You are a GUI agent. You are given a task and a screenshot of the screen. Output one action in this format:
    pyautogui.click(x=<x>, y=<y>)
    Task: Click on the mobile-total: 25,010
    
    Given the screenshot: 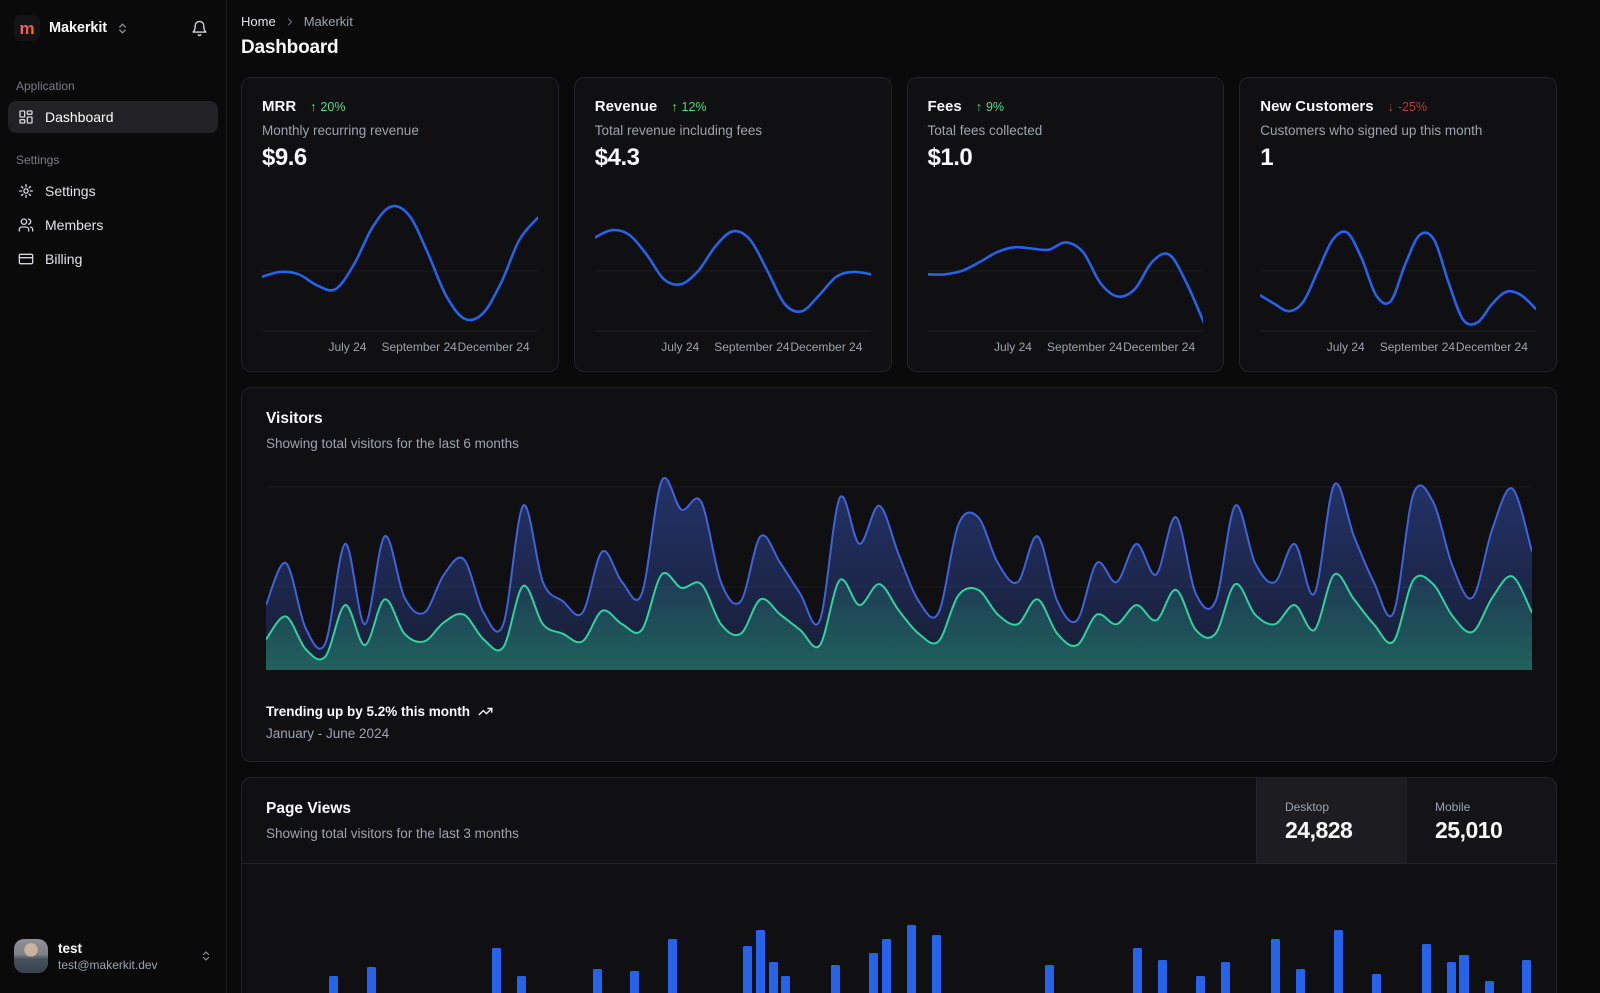 What is the action you would take?
    pyautogui.click(x=1469, y=829)
    